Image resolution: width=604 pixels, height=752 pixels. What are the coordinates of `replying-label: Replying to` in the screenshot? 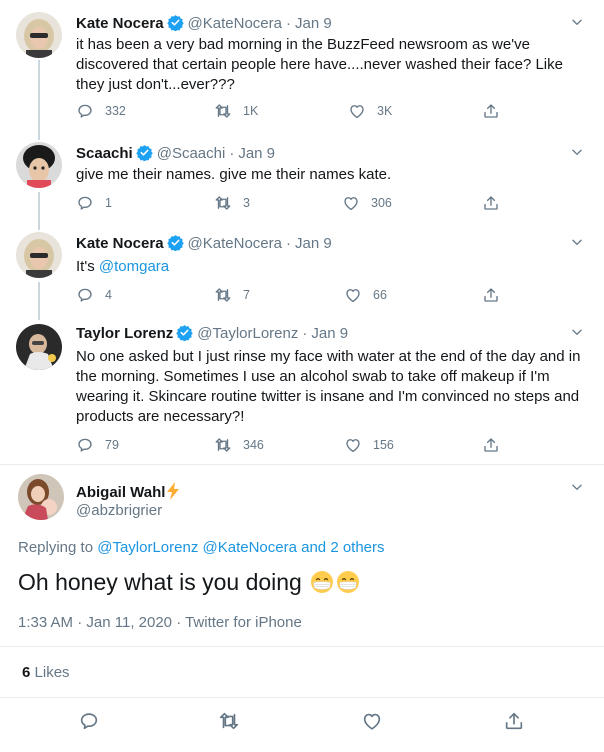 It's located at (56, 547).